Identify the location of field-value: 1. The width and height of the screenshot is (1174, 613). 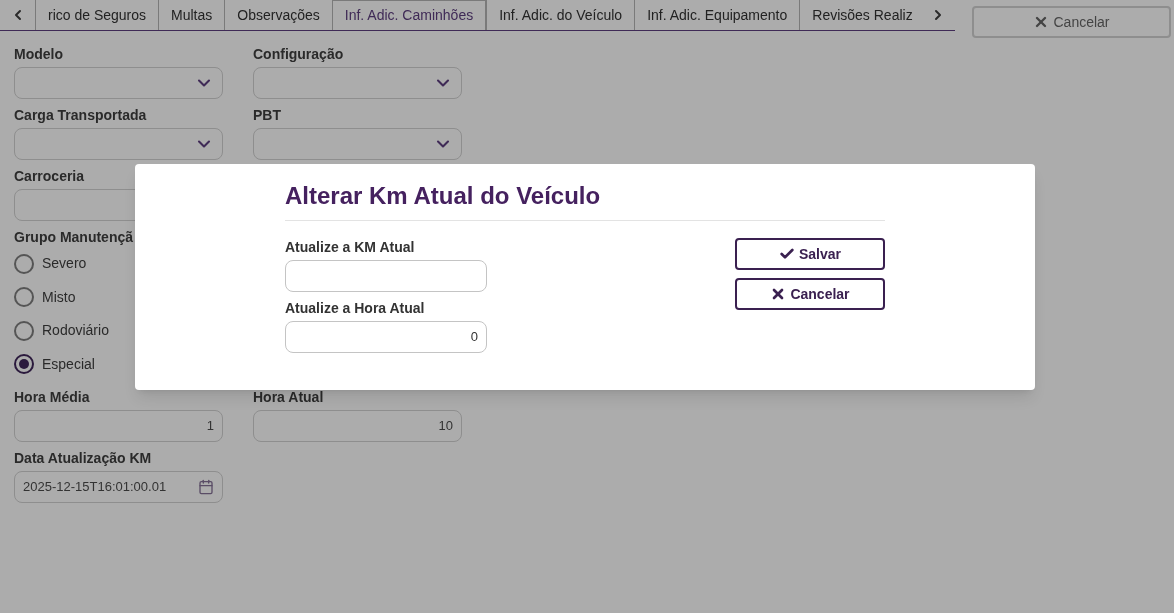
(210, 426).